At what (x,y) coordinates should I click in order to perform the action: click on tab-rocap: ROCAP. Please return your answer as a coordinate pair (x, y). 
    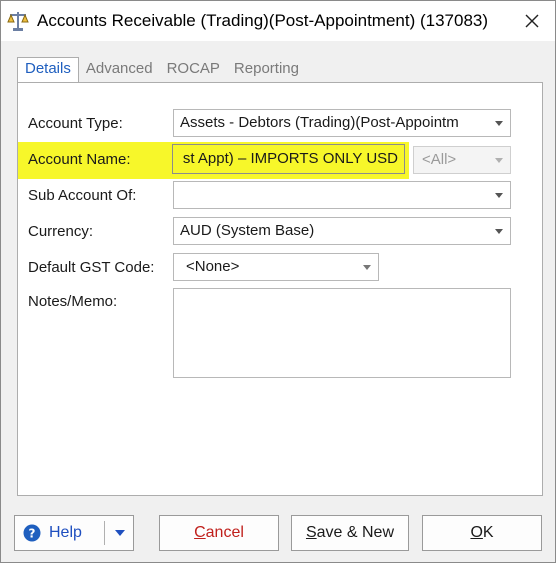
    Looking at the image, I should click on (193, 69).